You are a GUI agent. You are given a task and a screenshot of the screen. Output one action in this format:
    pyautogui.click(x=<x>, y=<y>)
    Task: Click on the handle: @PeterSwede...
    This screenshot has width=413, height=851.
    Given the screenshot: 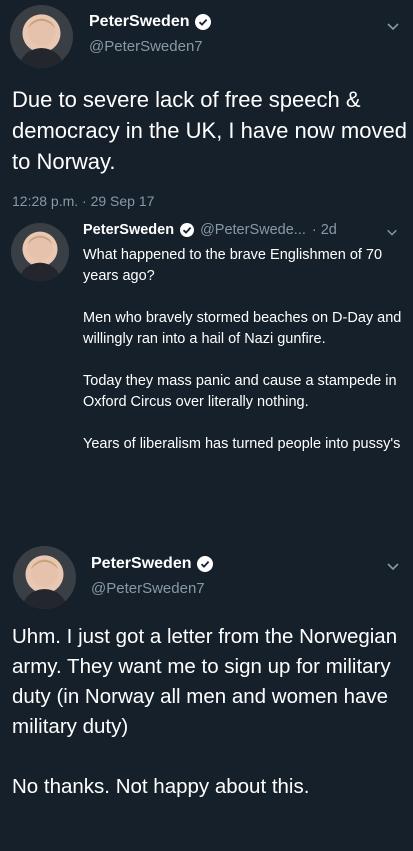 What is the action you would take?
    pyautogui.click(x=253, y=230)
    